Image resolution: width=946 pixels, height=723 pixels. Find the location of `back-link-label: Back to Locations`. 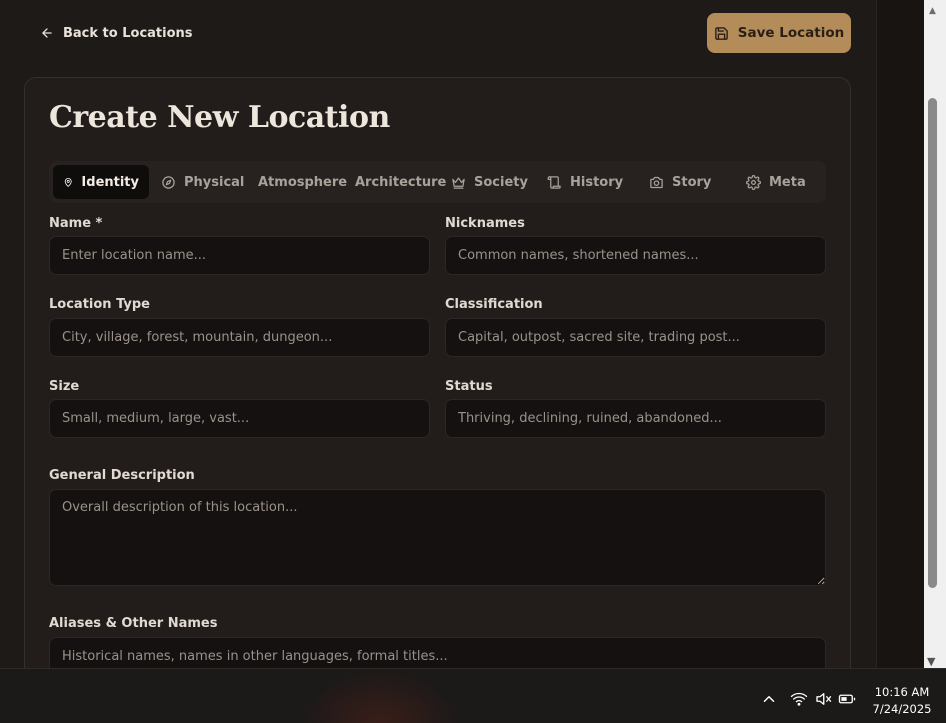

back-link-label: Back to Locations is located at coordinates (128, 33).